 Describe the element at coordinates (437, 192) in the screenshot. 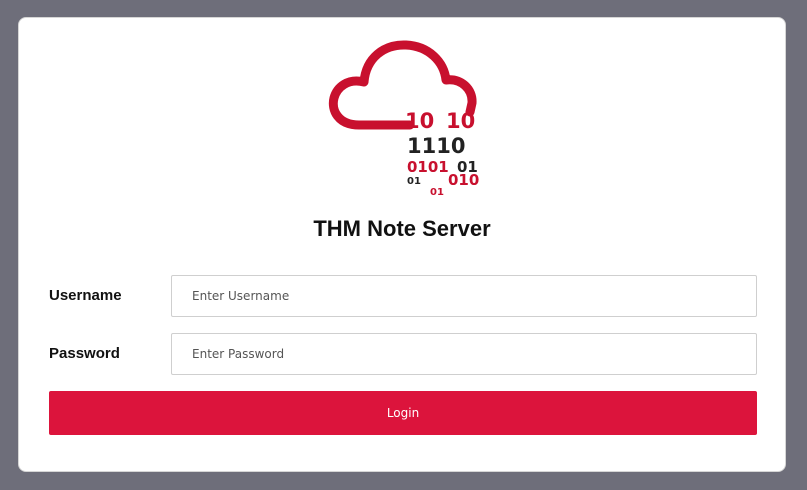

I see `logo-binary-row5: 01` at that location.